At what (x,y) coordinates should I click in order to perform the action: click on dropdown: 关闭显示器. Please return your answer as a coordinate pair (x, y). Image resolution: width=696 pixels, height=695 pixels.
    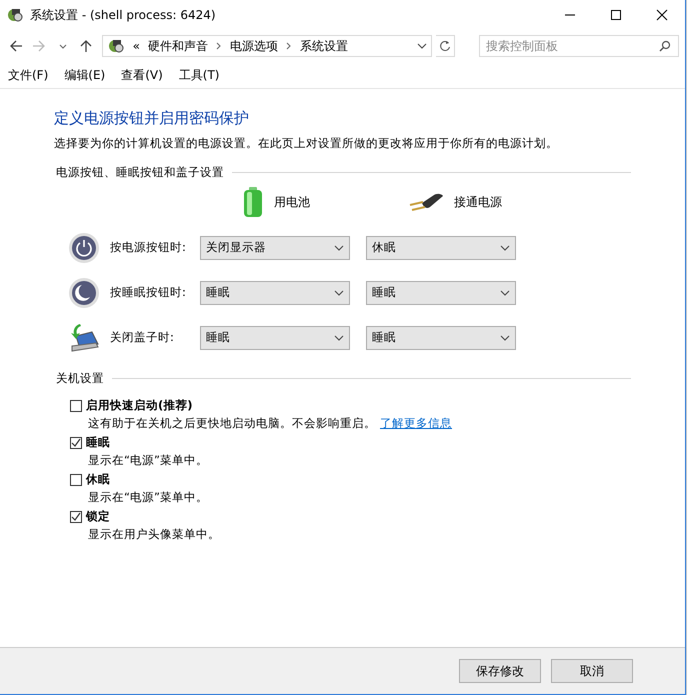
    Looking at the image, I should click on (275, 248).